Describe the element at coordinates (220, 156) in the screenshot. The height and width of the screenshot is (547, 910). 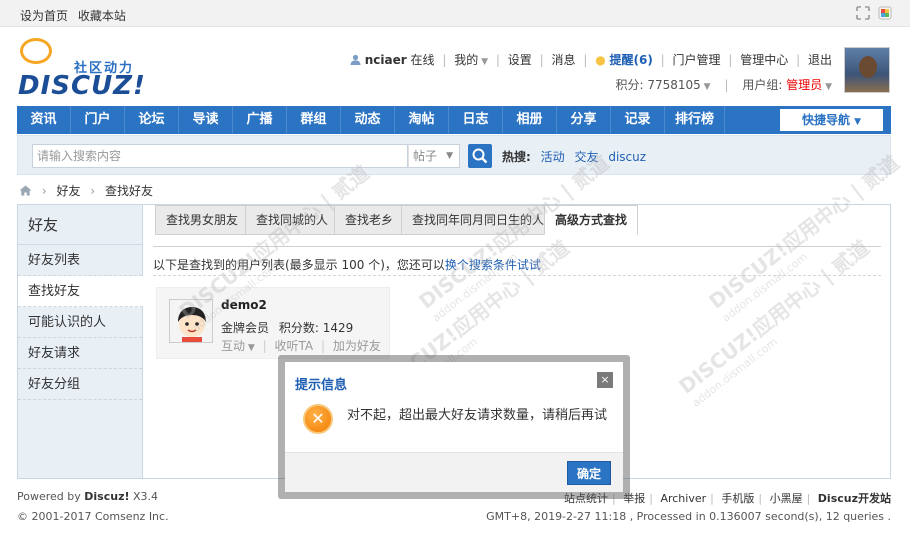
I see `search-input: 请输入搜索内容` at that location.